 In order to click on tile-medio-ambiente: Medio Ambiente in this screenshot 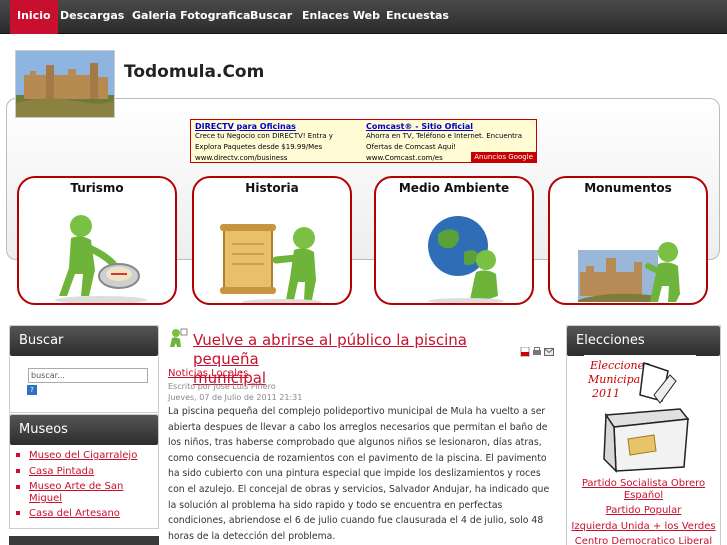, I will do `click(454, 240)`.